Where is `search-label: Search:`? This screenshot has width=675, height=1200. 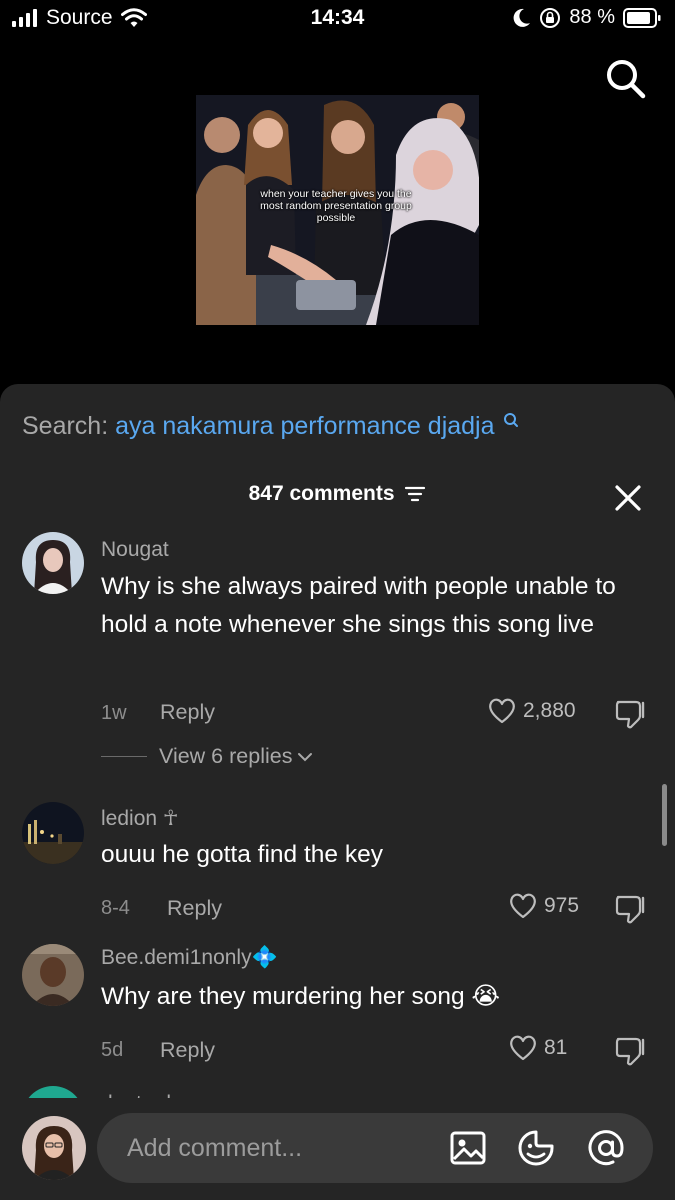
search-label: Search: is located at coordinates (65, 426).